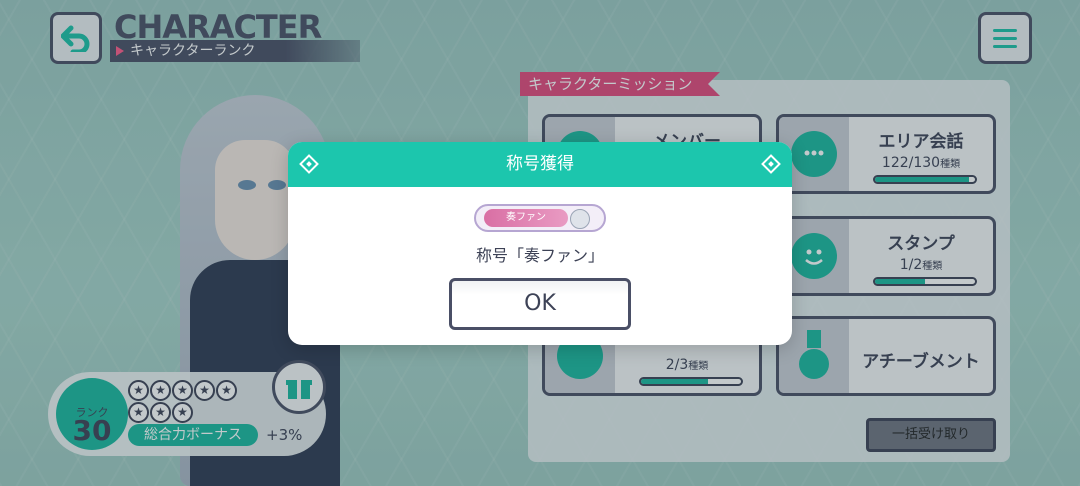 This screenshot has height=486, width=1080. Describe the element at coordinates (539, 255) in the screenshot. I see `dialog-message: 称号「奏ファン」` at that location.